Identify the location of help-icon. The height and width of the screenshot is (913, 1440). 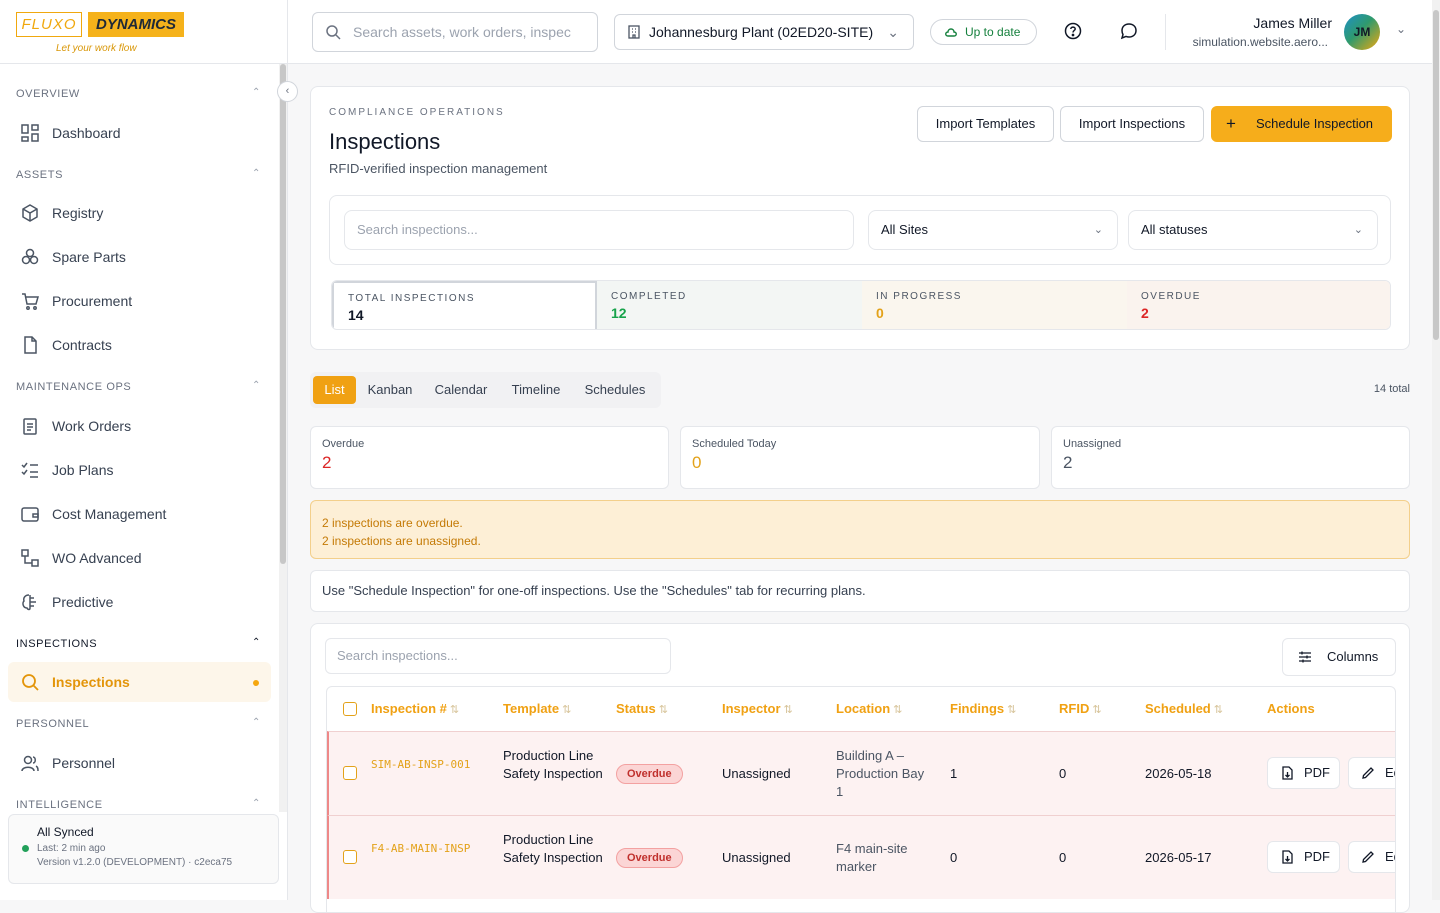
(1073, 31).